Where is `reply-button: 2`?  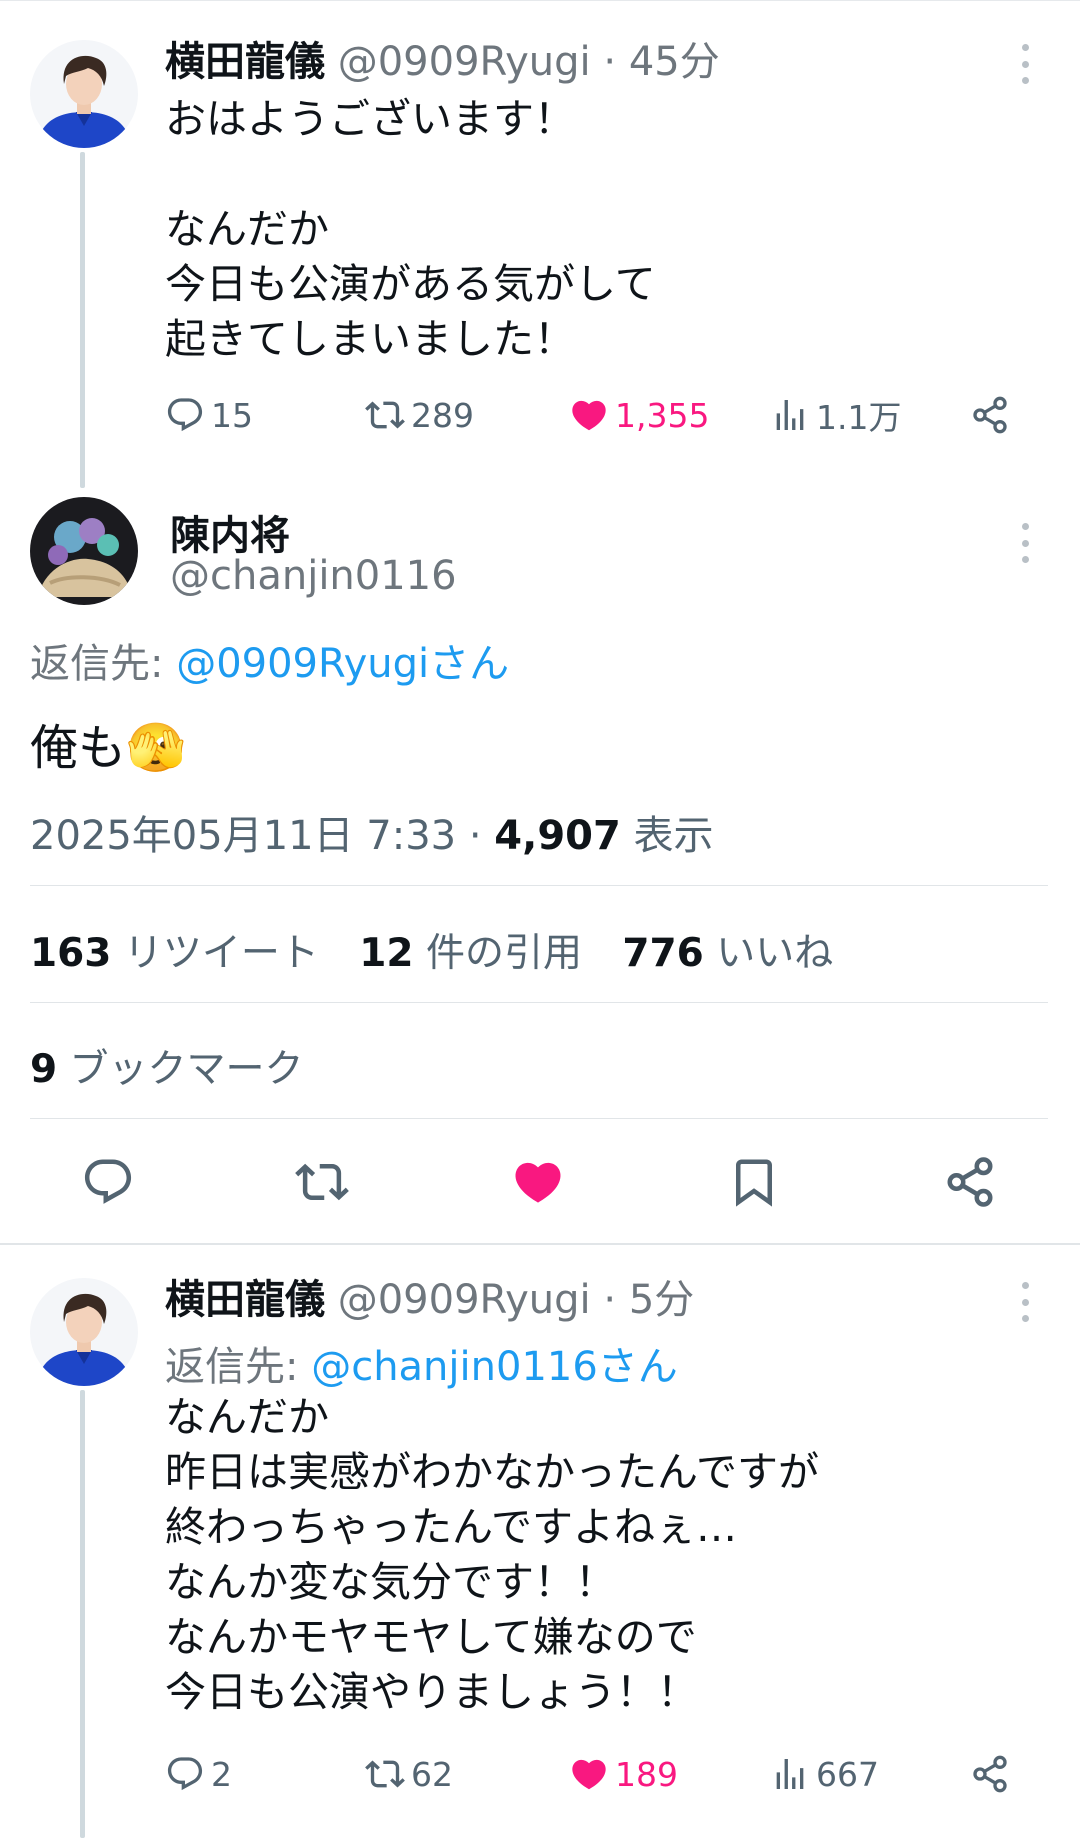
reply-button: 2 is located at coordinates (198, 1774).